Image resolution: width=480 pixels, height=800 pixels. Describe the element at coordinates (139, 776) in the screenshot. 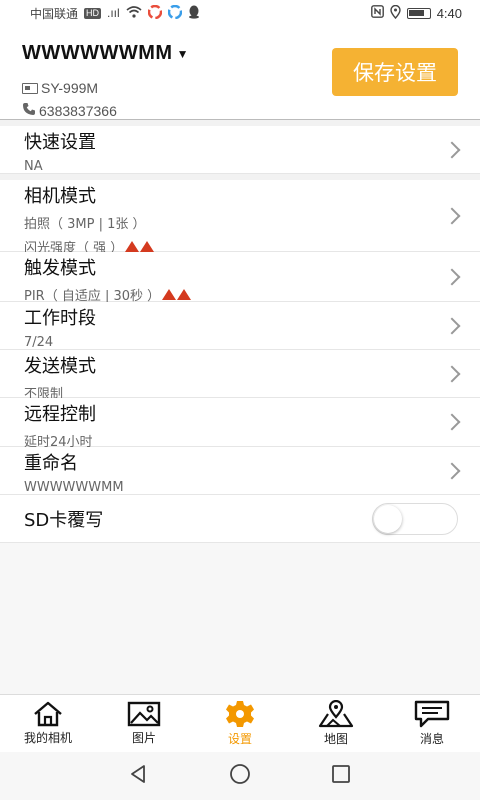

I see `back-icon` at that location.